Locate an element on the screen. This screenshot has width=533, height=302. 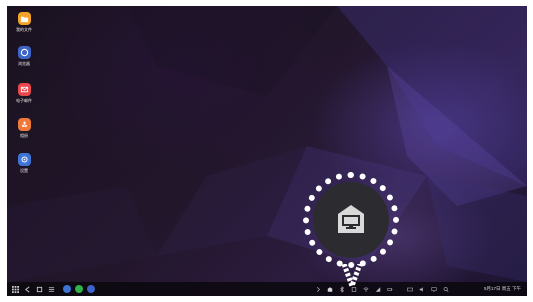
desktop-icon-gallery: 相册 is located at coordinates (24, 128).